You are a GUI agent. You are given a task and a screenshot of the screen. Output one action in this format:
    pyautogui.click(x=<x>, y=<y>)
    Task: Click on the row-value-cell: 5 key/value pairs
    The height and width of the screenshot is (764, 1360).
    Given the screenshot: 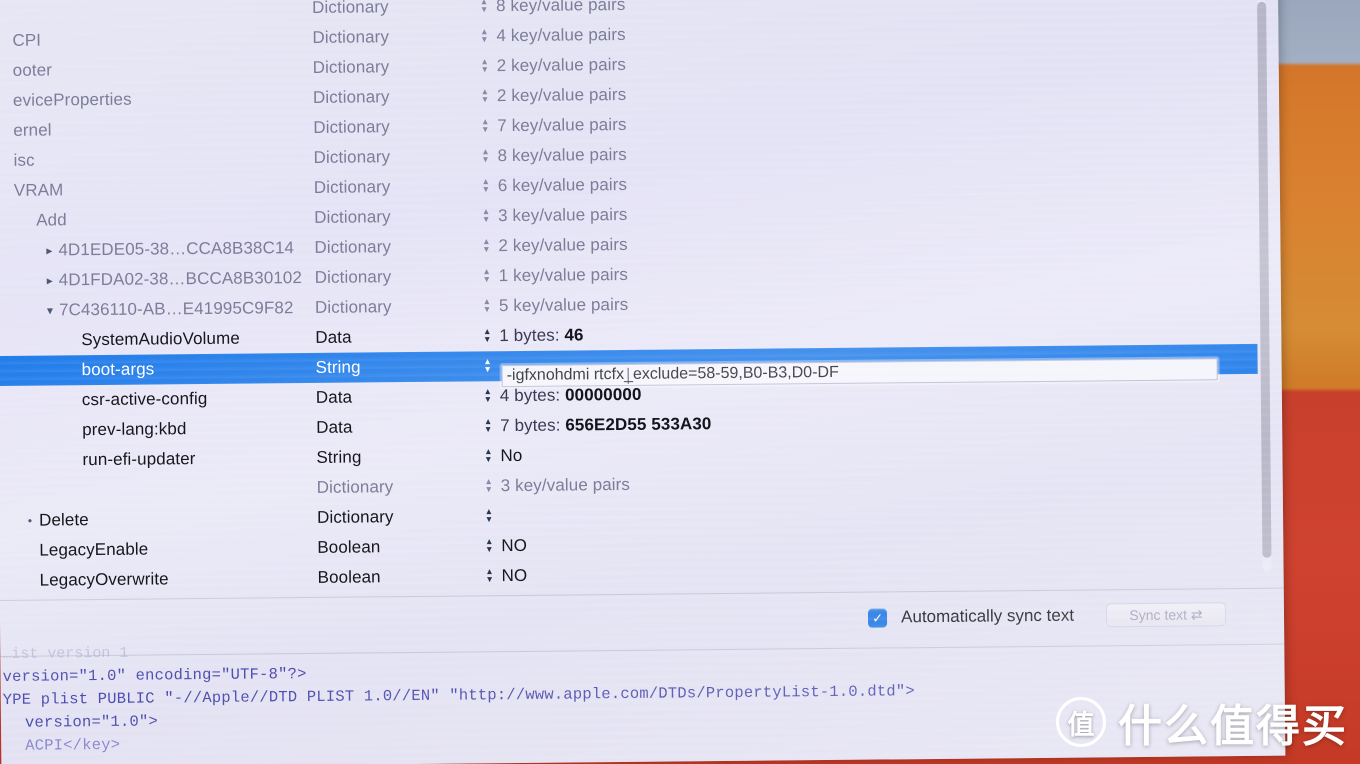 What is the action you would take?
    pyautogui.click(x=890, y=303)
    